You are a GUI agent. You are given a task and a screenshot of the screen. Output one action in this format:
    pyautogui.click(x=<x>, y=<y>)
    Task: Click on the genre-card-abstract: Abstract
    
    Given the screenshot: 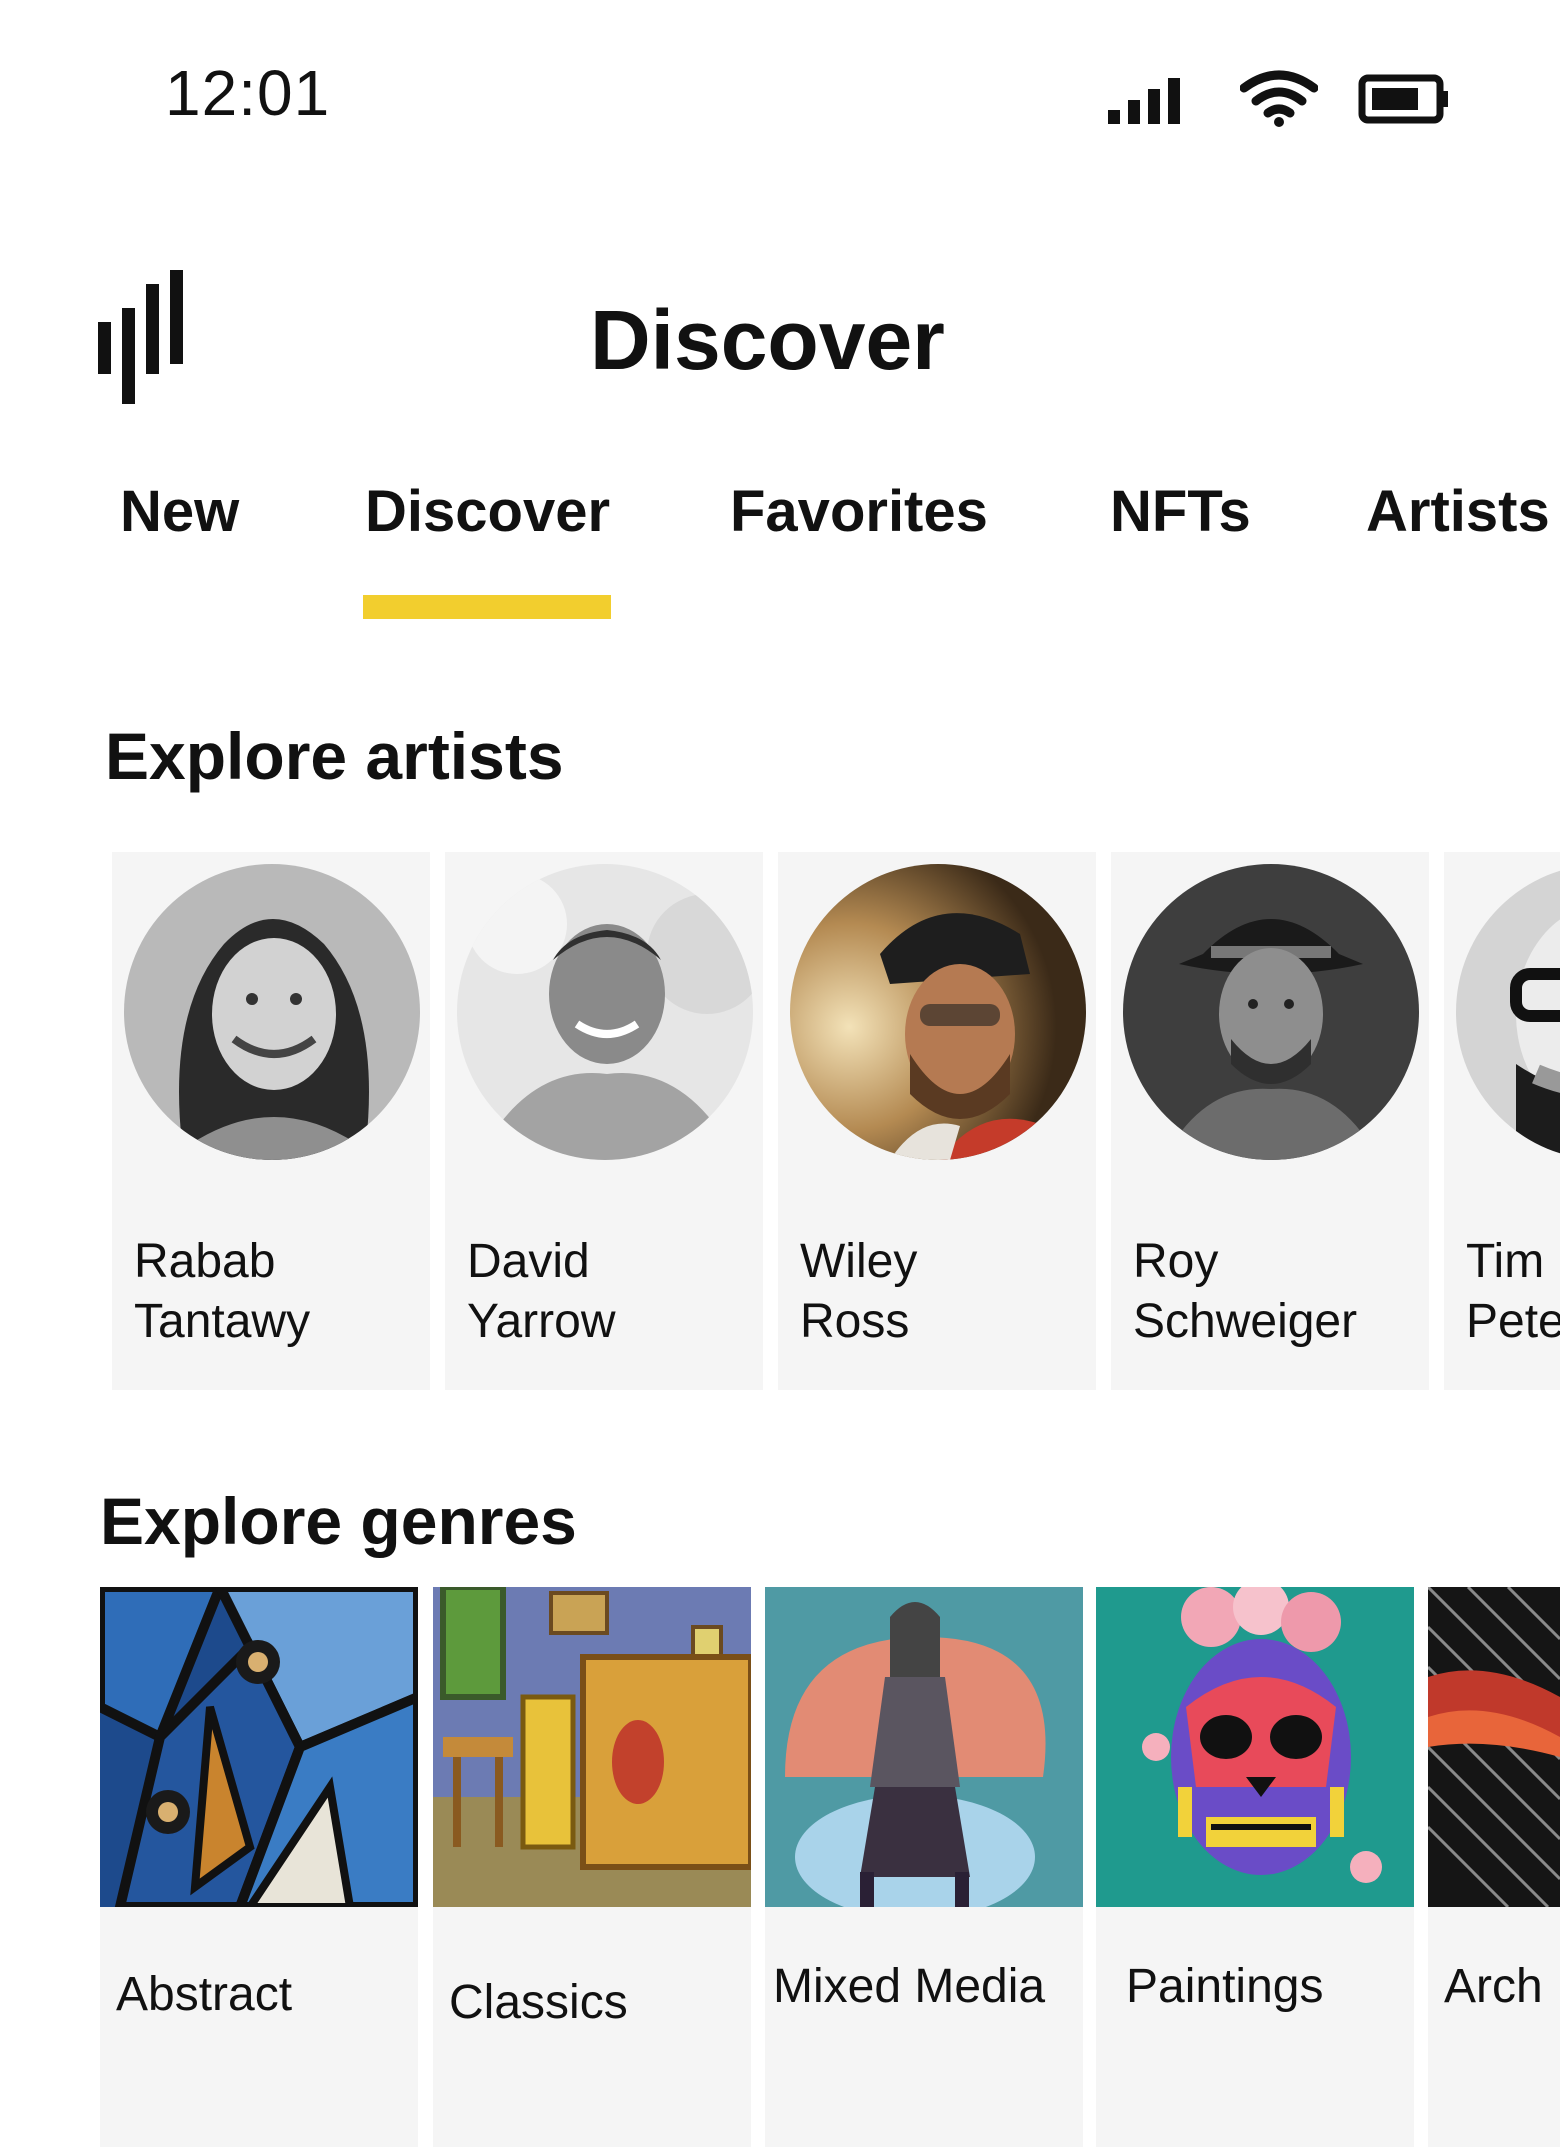 What is the action you would take?
    pyautogui.click(x=259, y=1867)
    